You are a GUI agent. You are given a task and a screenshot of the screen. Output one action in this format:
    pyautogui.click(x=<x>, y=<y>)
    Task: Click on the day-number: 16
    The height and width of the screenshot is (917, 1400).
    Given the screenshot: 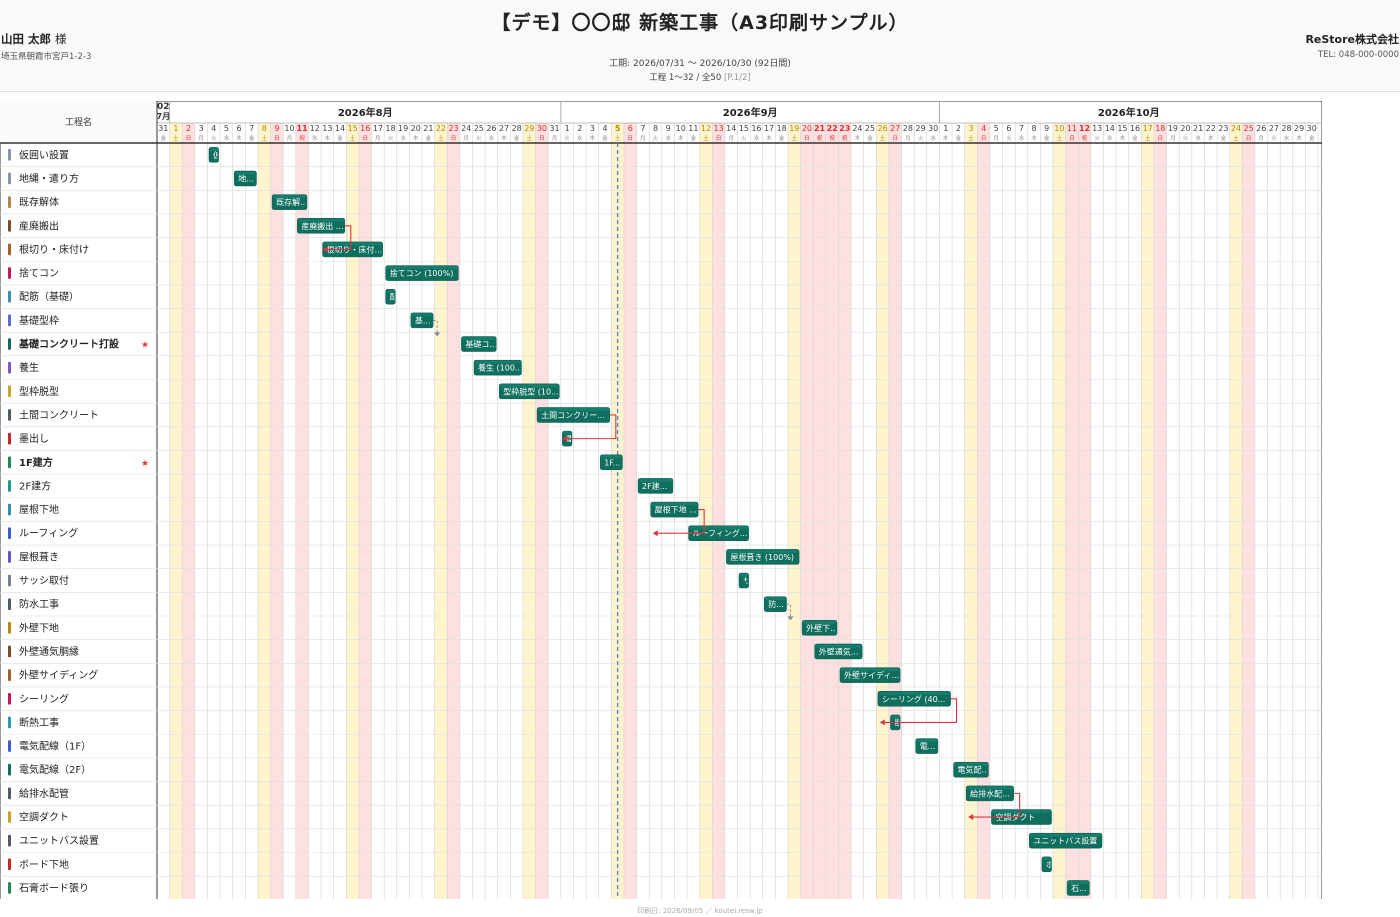 What is the action you would take?
    pyautogui.click(x=1135, y=128)
    